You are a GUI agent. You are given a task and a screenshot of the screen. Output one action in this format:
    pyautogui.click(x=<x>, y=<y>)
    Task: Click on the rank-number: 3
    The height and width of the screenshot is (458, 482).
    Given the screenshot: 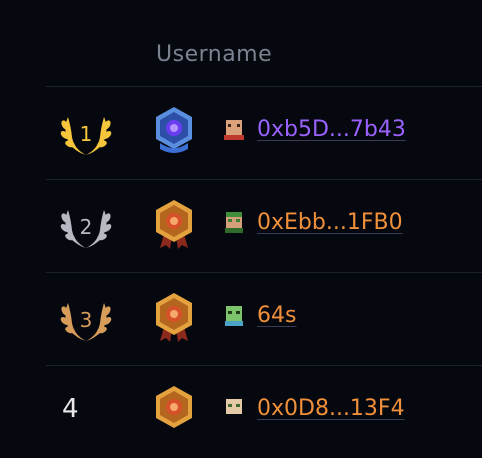 What is the action you would take?
    pyautogui.click(x=86, y=320)
    